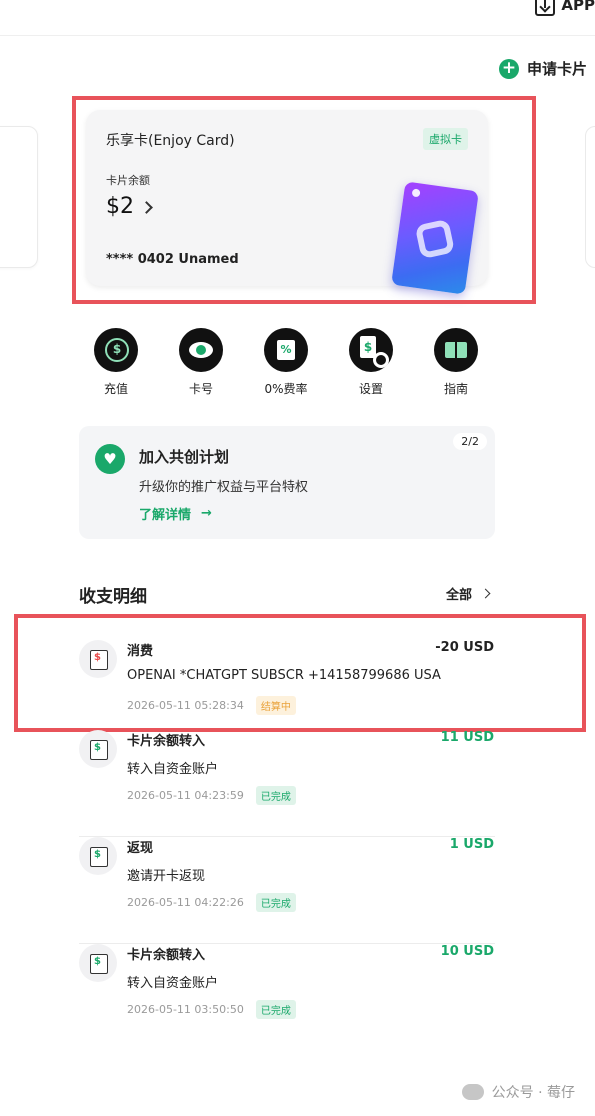 This screenshot has height=1116, width=595. I want to click on action-fee-rate: 0%费率, so click(286, 362).